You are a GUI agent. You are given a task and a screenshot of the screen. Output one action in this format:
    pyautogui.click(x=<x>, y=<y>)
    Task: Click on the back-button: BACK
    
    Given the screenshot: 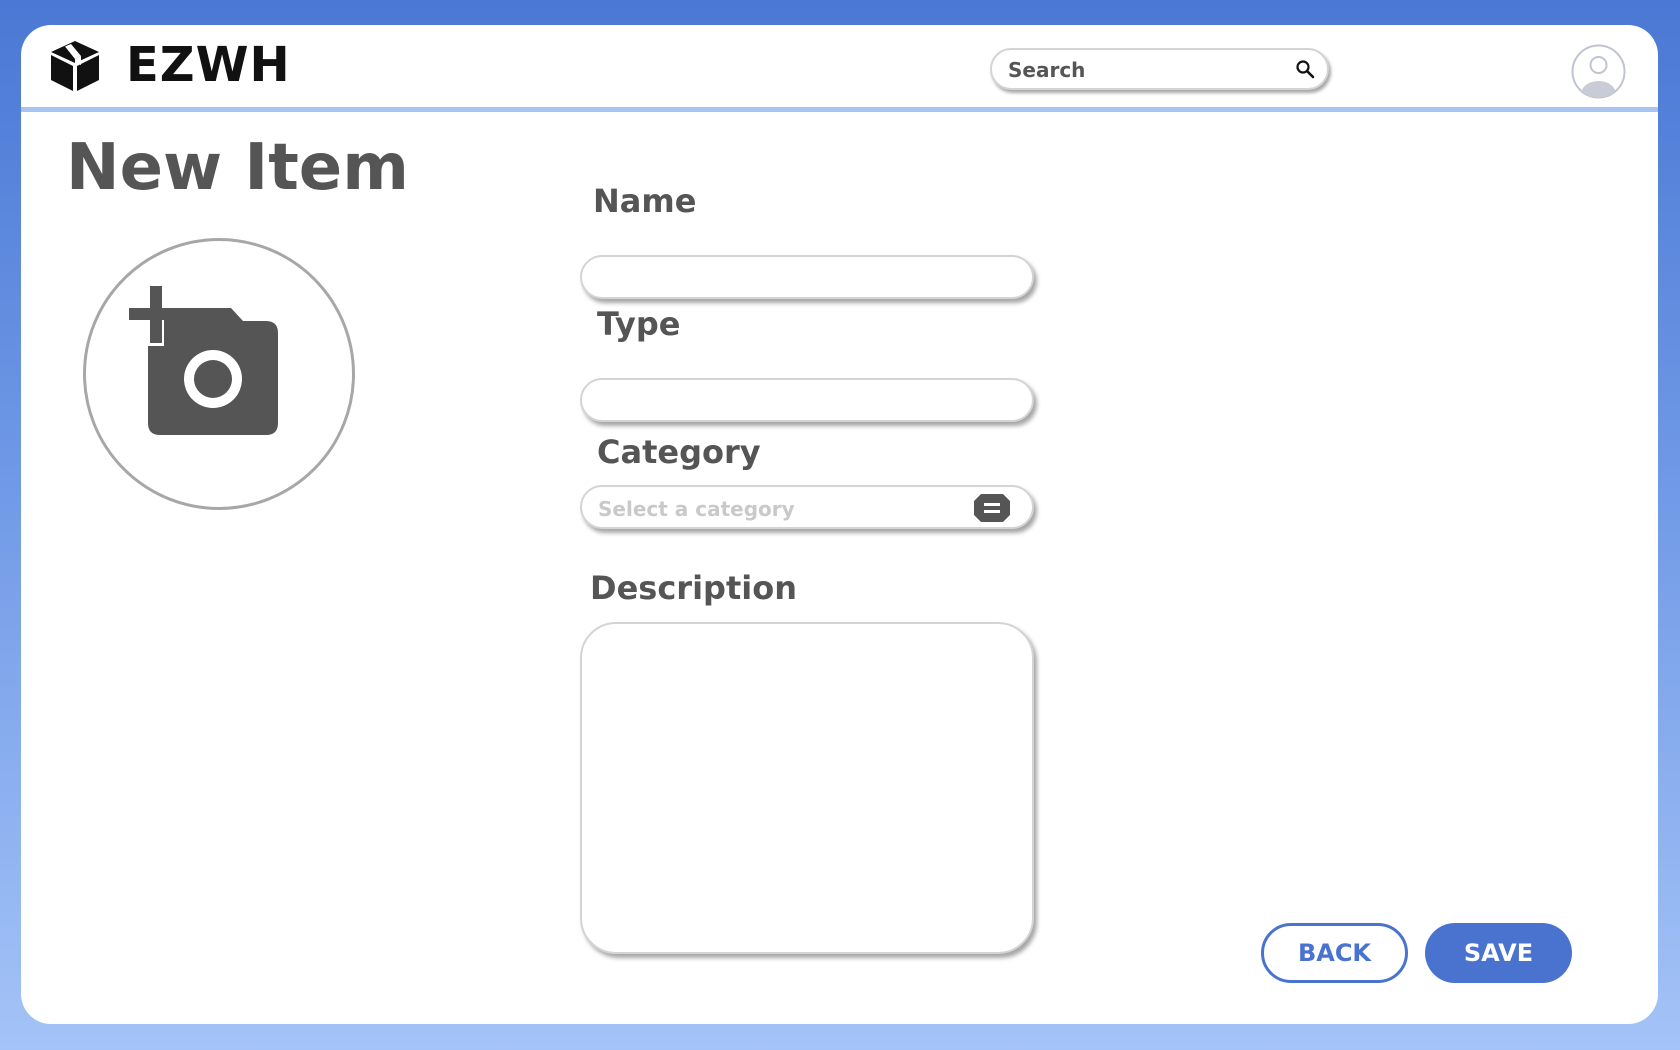 What is the action you would take?
    pyautogui.click(x=1334, y=953)
    